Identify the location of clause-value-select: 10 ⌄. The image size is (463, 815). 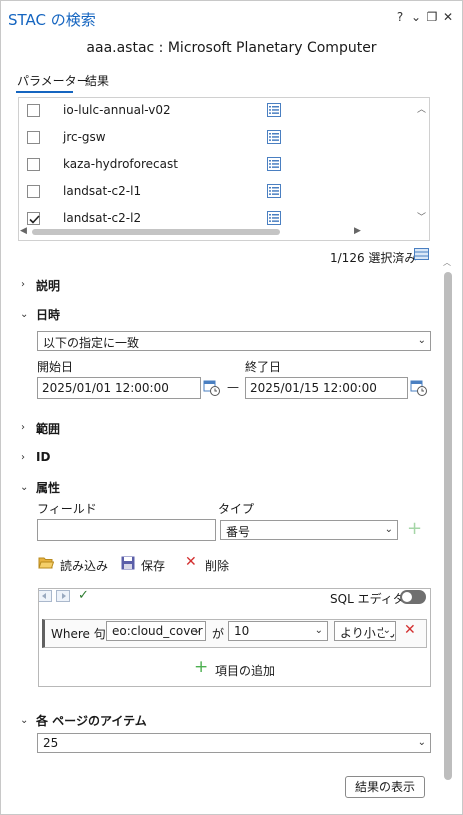
(278, 631).